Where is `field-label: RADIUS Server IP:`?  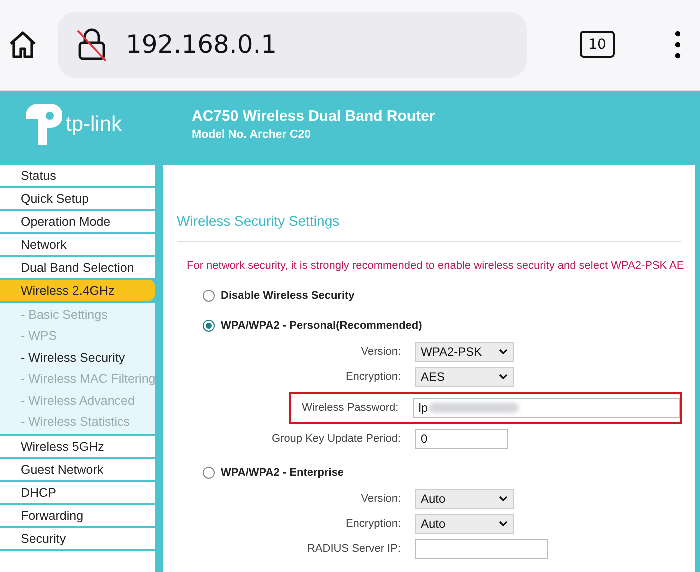 field-label: RADIUS Server IP: is located at coordinates (353, 549).